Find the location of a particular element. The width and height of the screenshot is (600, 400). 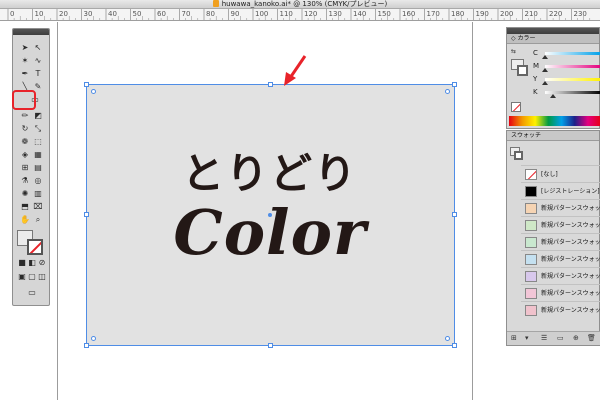

shape-builder-tool-icon: ◈ is located at coordinates (25, 155).